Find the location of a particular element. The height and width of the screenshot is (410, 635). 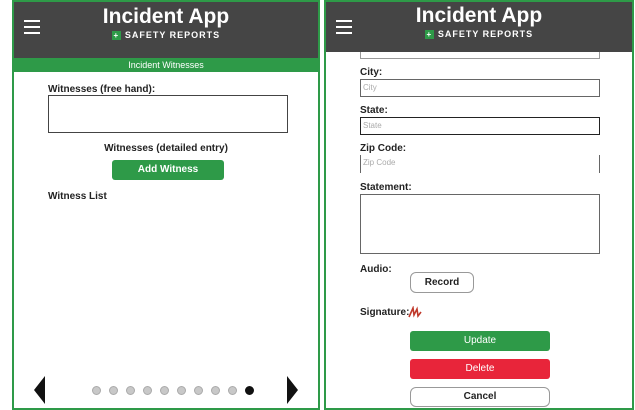

prev-arrow-icon is located at coordinates (39, 390).